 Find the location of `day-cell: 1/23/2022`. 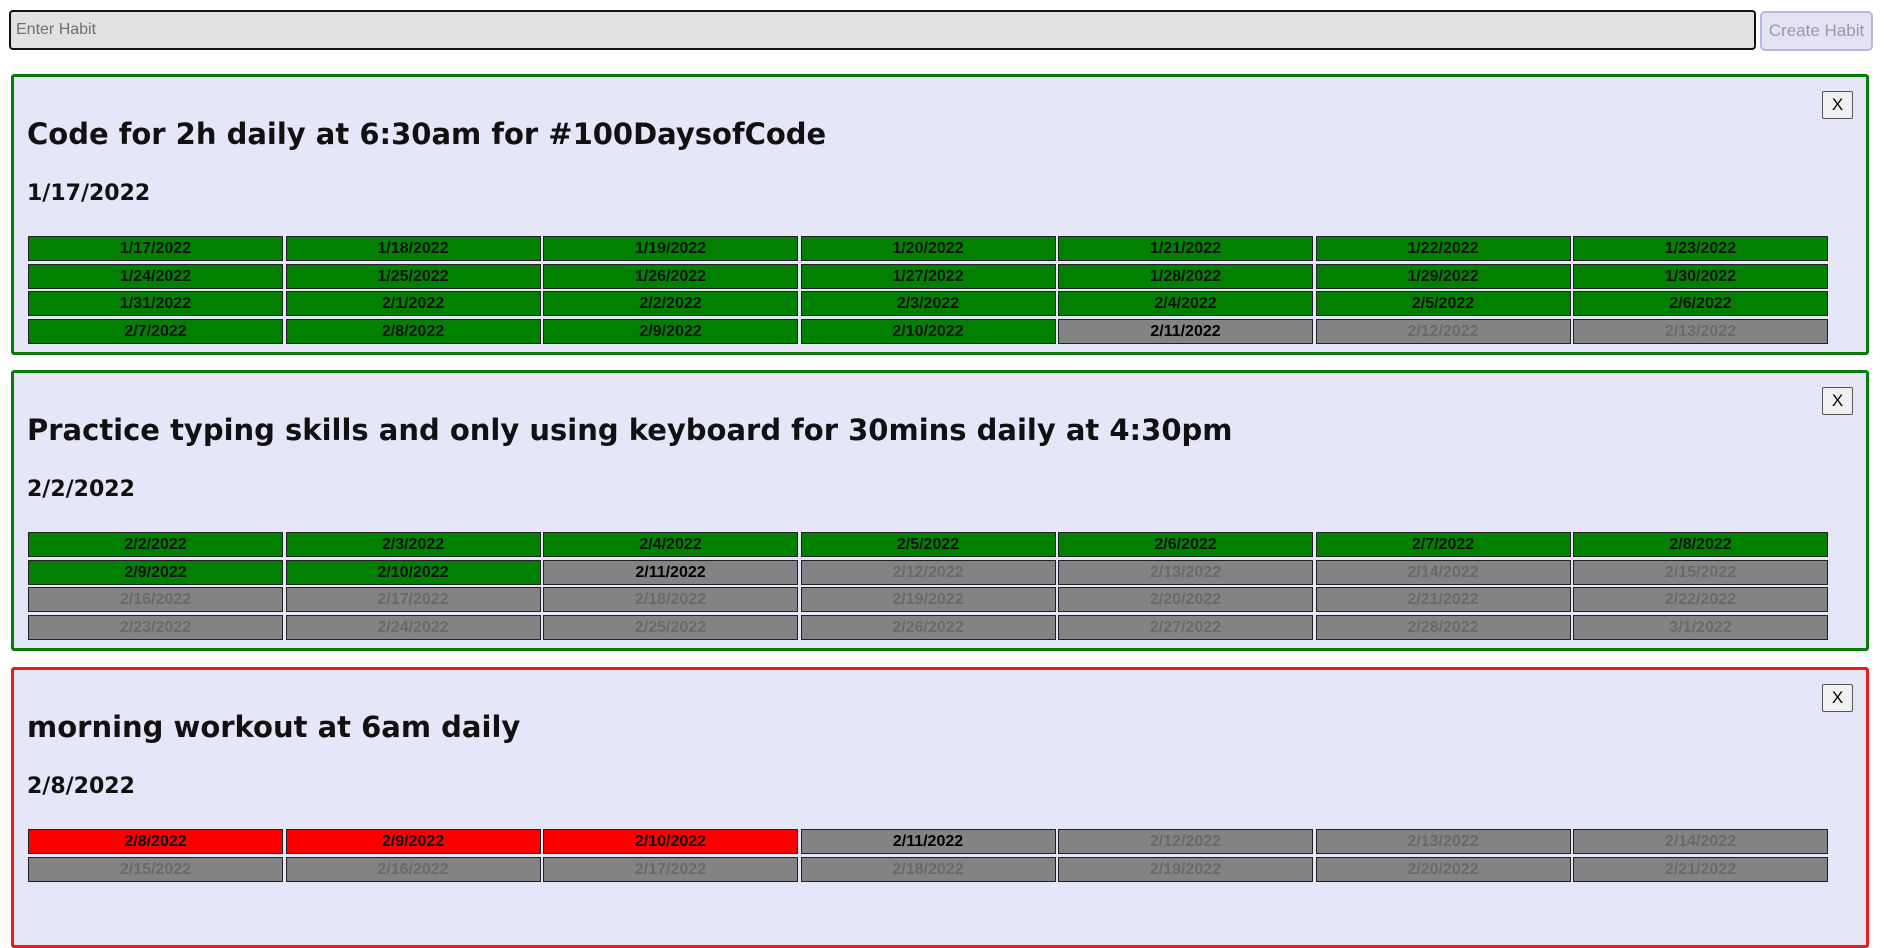

day-cell: 1/23/2022 is located at coordinates (1700, 248).